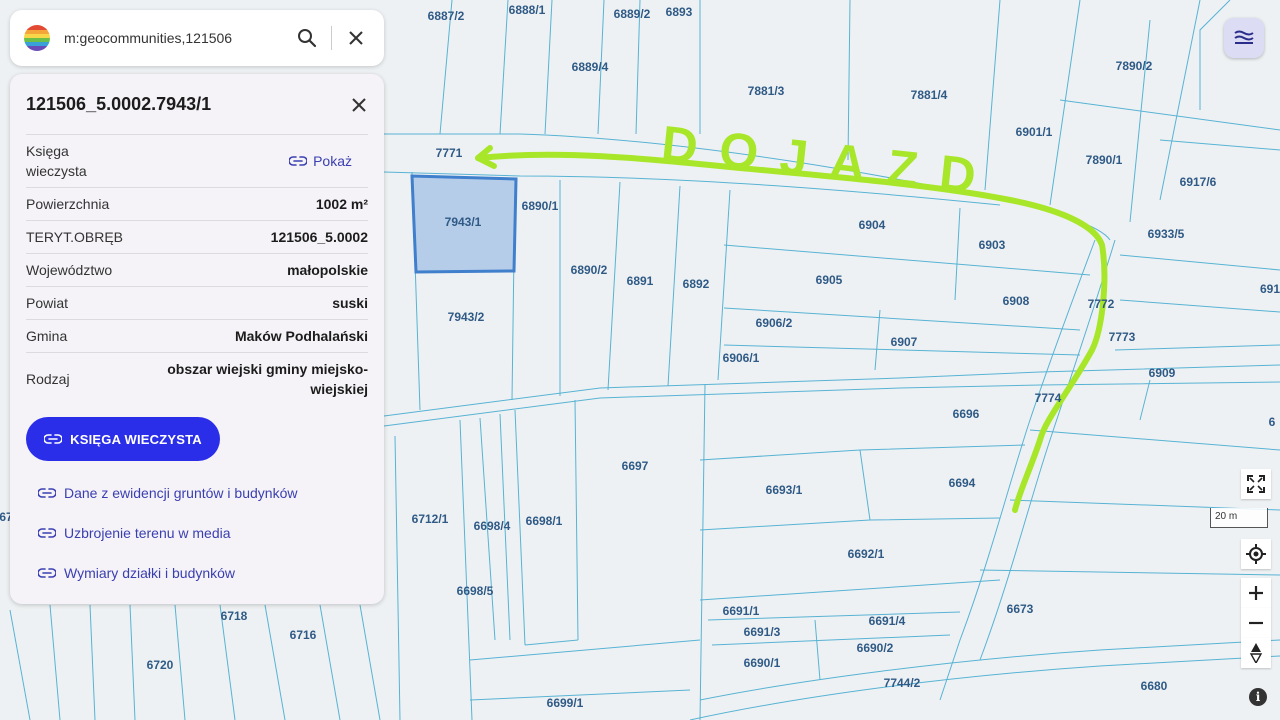 The height and width of the screenshot is (720, 1280). I want to click on row-wojewodztwo: Województwo małopolskie, so click(197, 269).